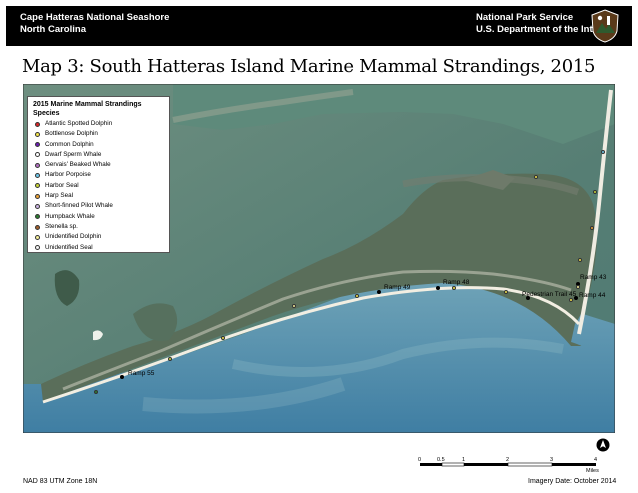 This screenshot has width=638, height=493. Describe the element at coordinates (79, 206) in the screenshot. I see `legend-label: Short-finned Pilot Whale` at that location.